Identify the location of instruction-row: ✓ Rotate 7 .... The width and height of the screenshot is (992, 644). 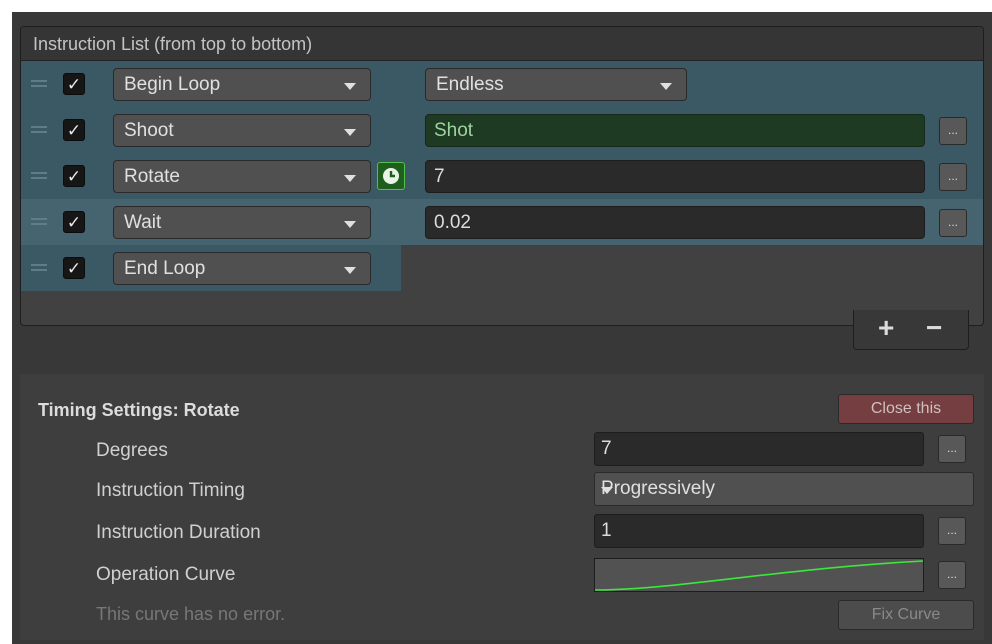
(502, 176).